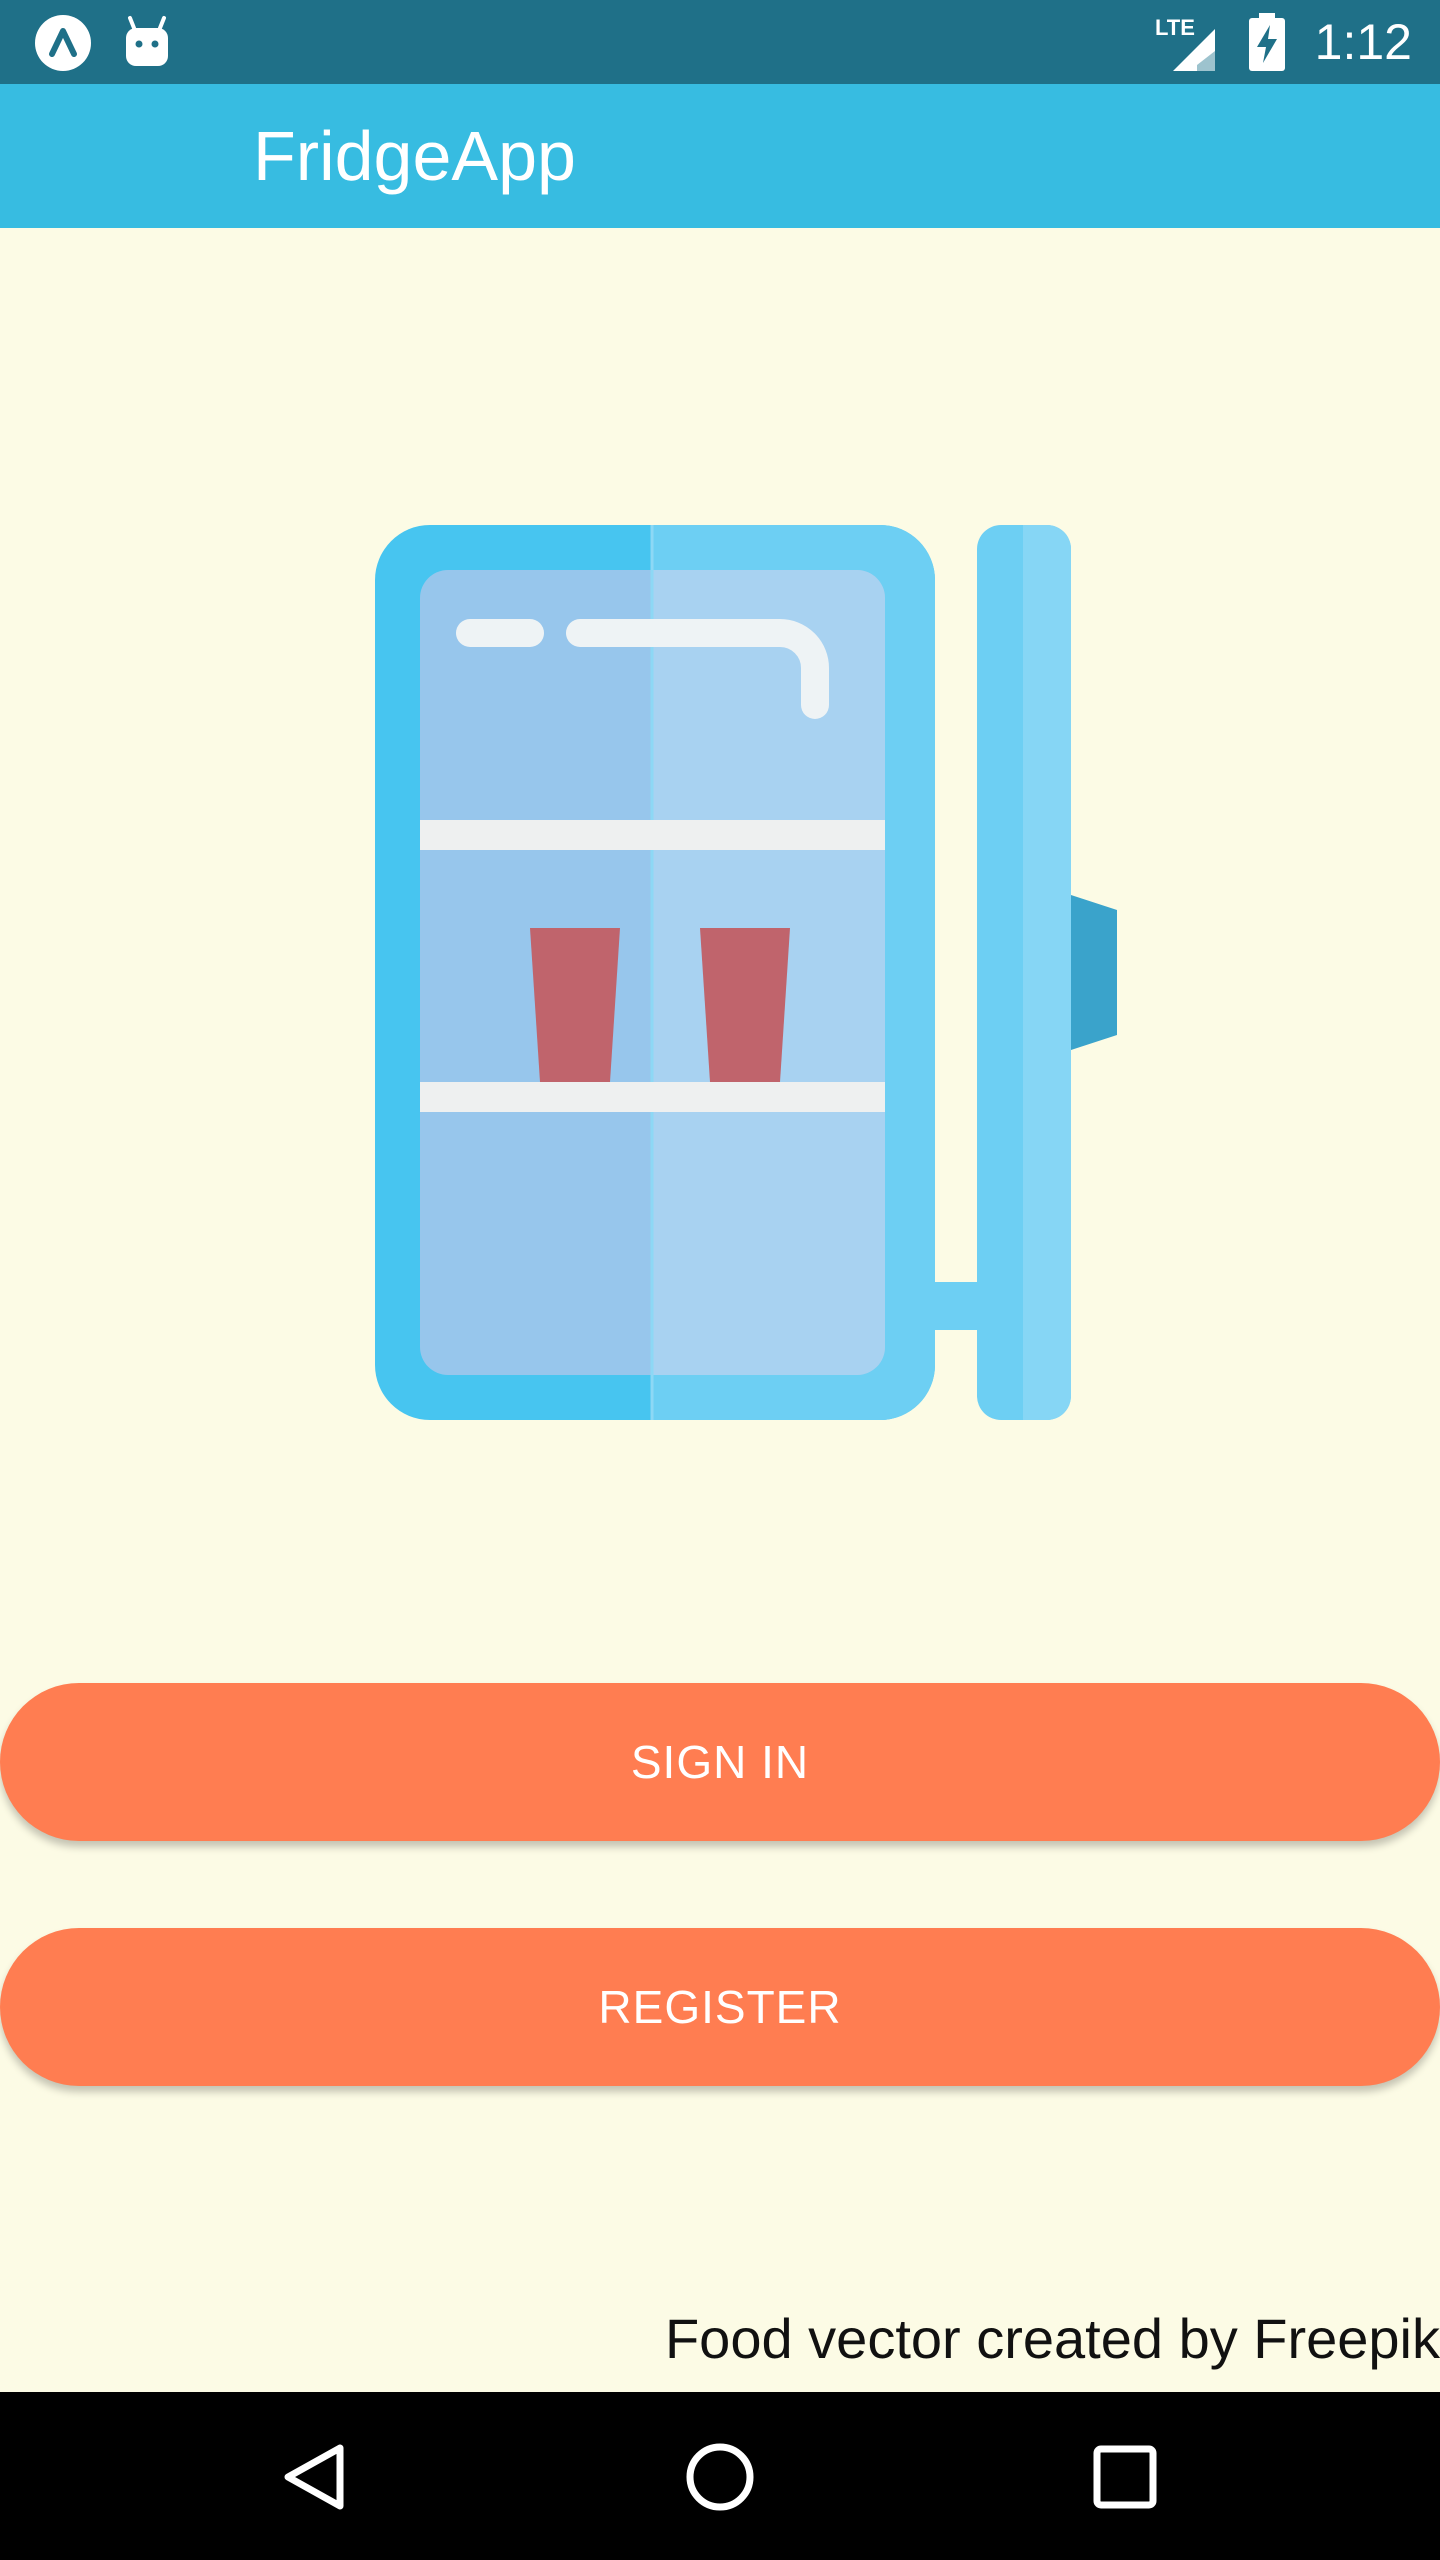 This screenshot has width=1440, height=2560. Describe the element at coordinates (147, 41) in the screenshot. I see `android-icon` at that location.